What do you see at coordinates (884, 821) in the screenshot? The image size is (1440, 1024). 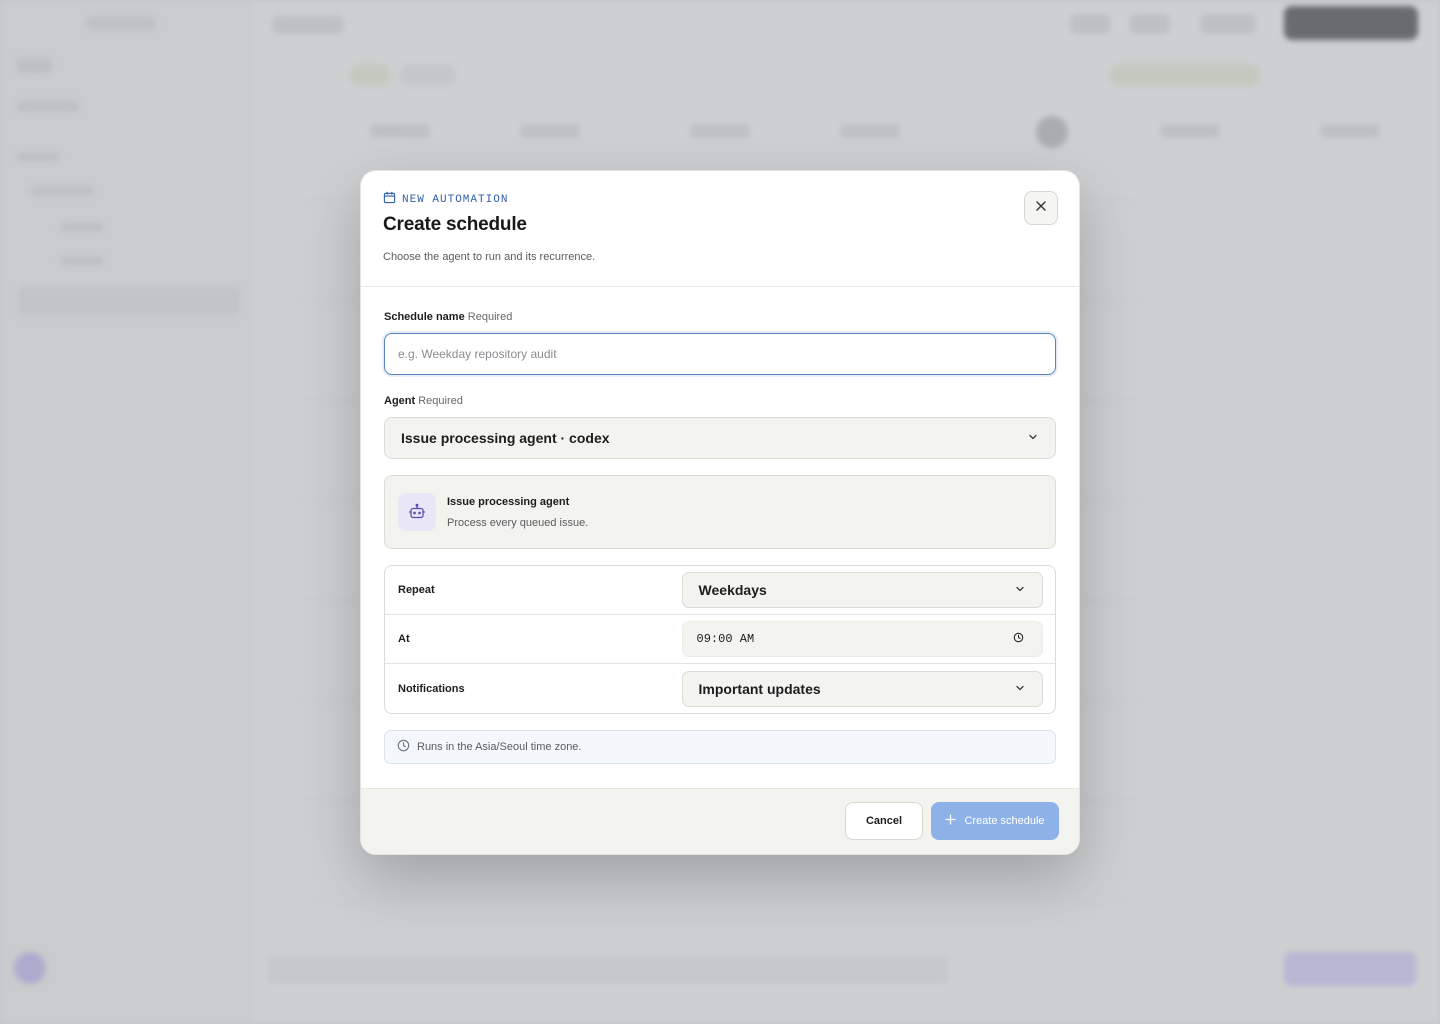 I see `cancel-button: Cancel` at bounding box center [884, 821].